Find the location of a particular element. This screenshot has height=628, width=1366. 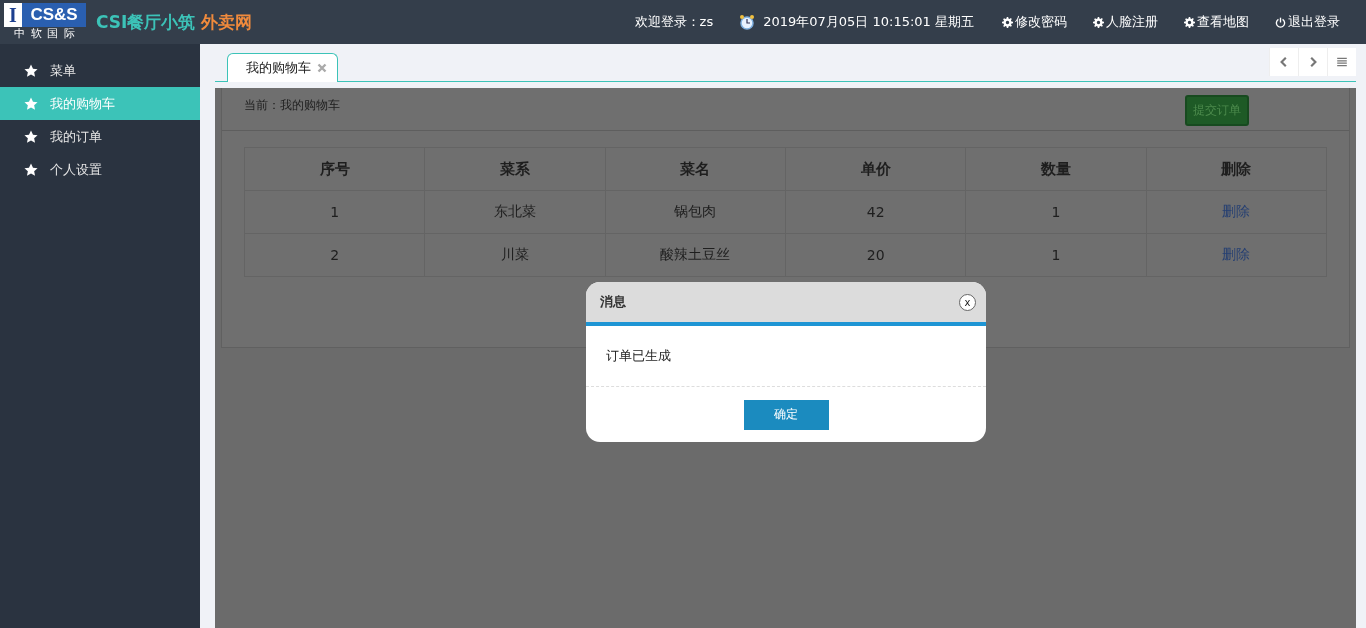

sidebar-item: 我的订单 is located at coordinates (100, 136).